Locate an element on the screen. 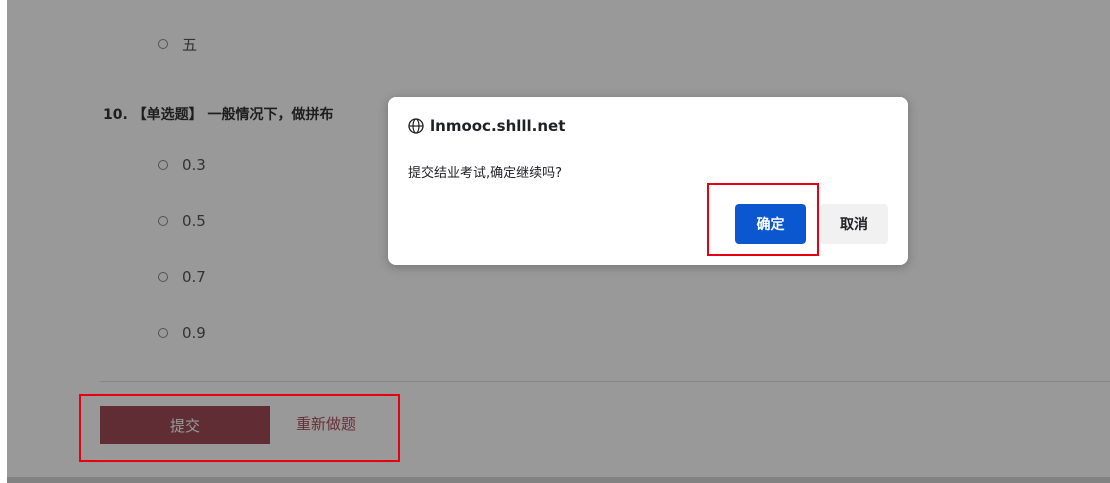  dialog-message: 提交结业考试,确定继续吗? is located at coordinates (485, 173).